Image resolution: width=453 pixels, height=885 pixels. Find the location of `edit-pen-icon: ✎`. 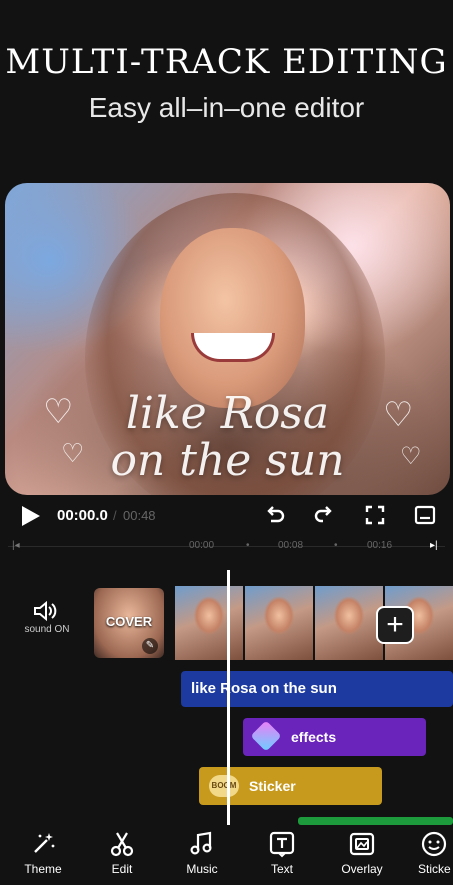

edit-pen-icon: ✎ is located at coordinates (150, 646).